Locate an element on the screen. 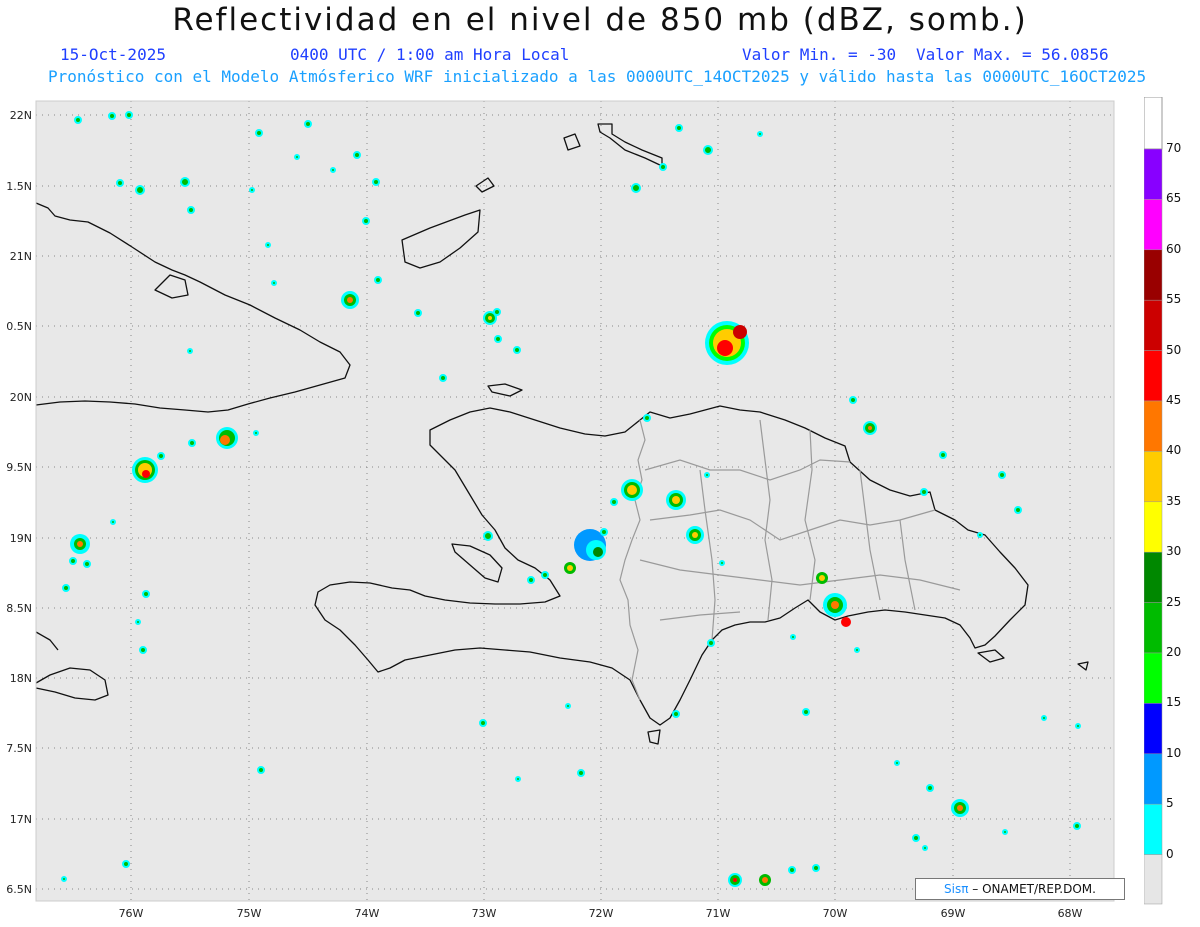  lat-label: 22N is located at coordinates (20, 115).